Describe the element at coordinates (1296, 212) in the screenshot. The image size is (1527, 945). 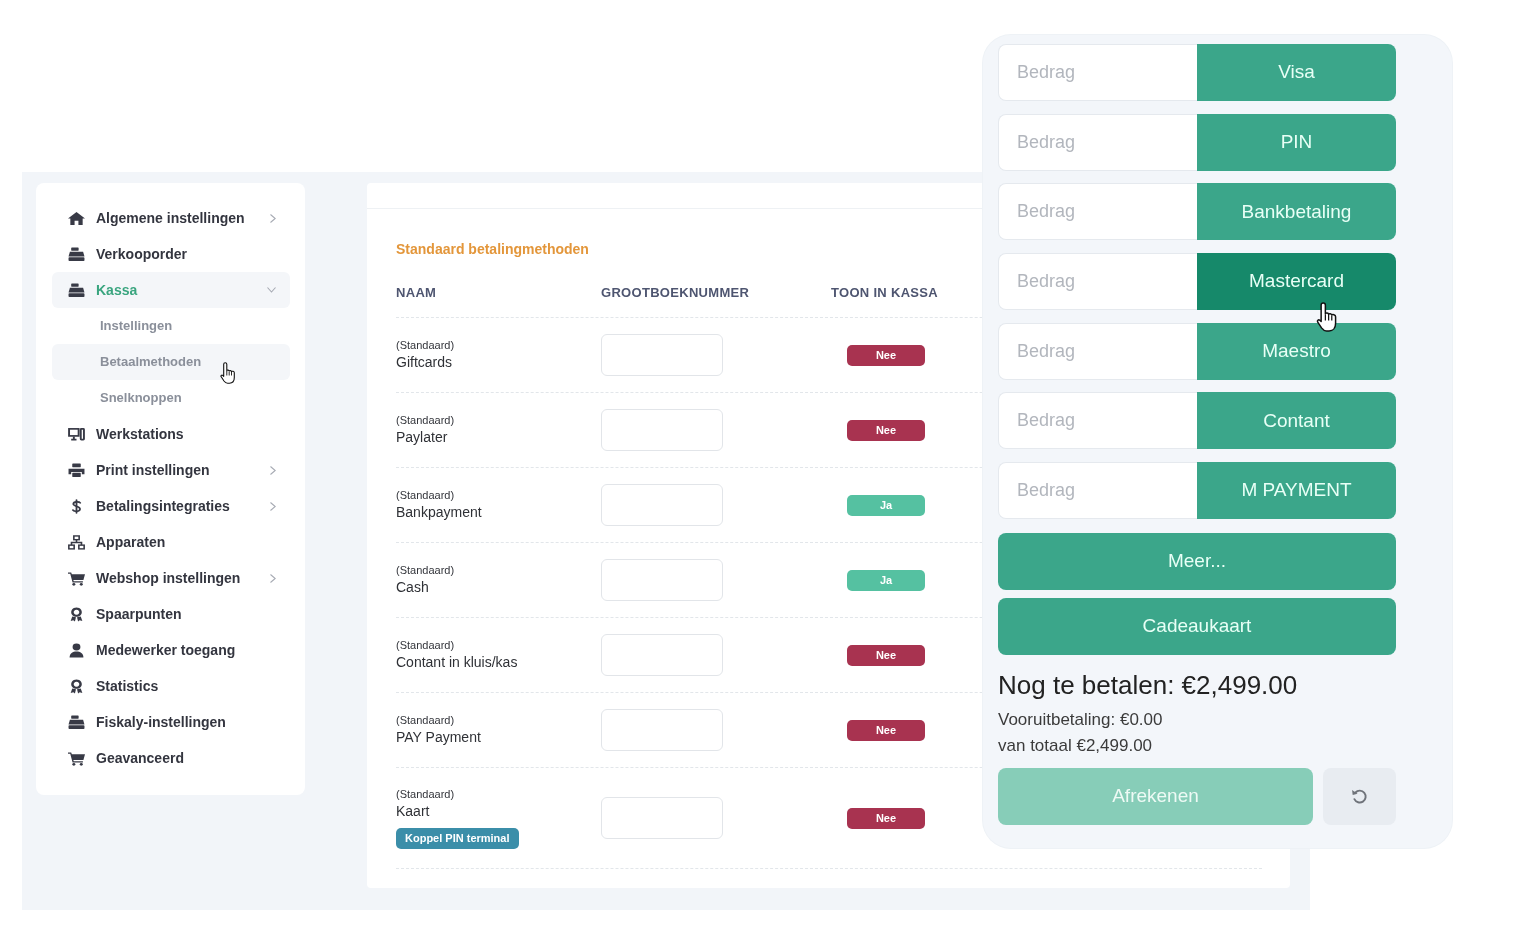
I see `payment-method-button: Bankbetaling` at that location.